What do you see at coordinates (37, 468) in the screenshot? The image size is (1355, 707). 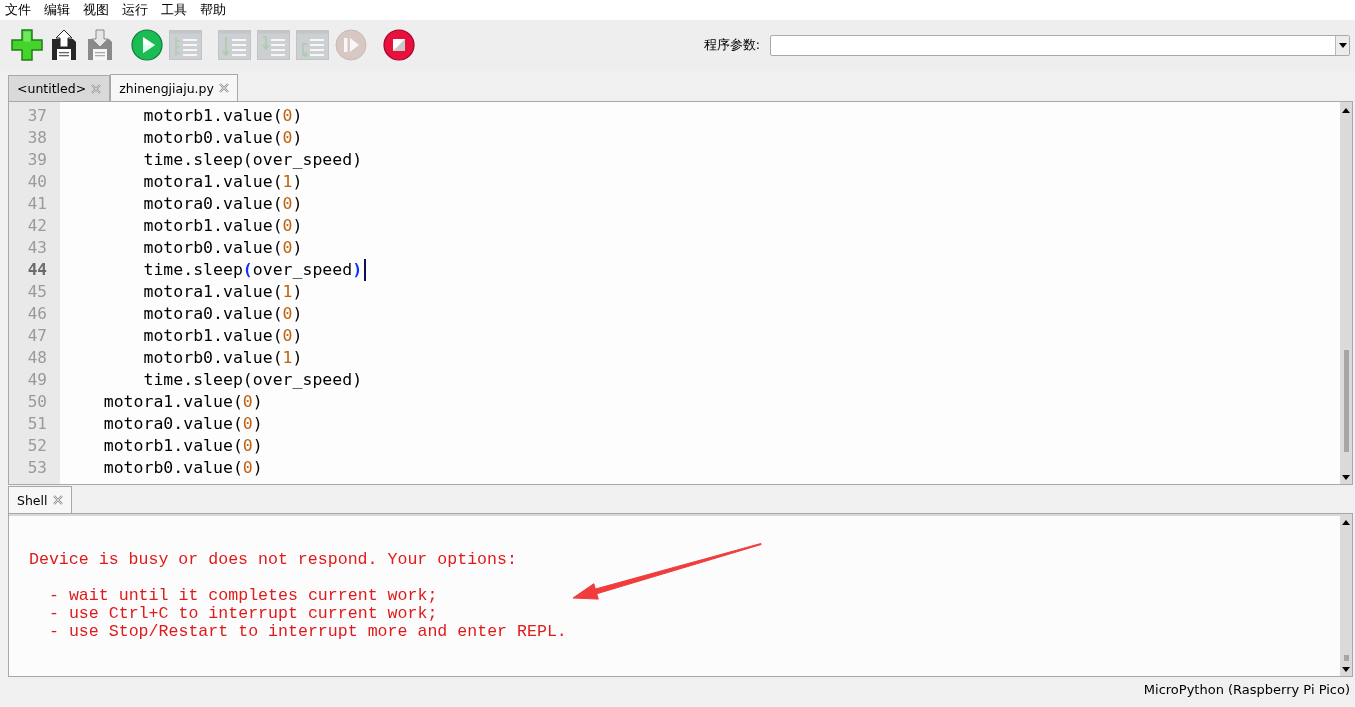 I see `line-number: 53` at bounding box center [37, 468].